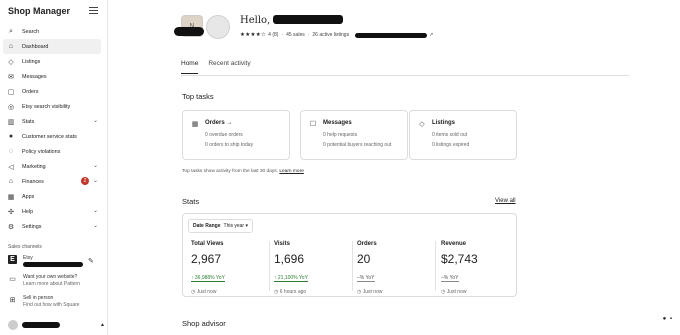 The width and height of the screenshot is (680, 335). I want to click on sidebar-item-label: Marketing, so click(34, 166).